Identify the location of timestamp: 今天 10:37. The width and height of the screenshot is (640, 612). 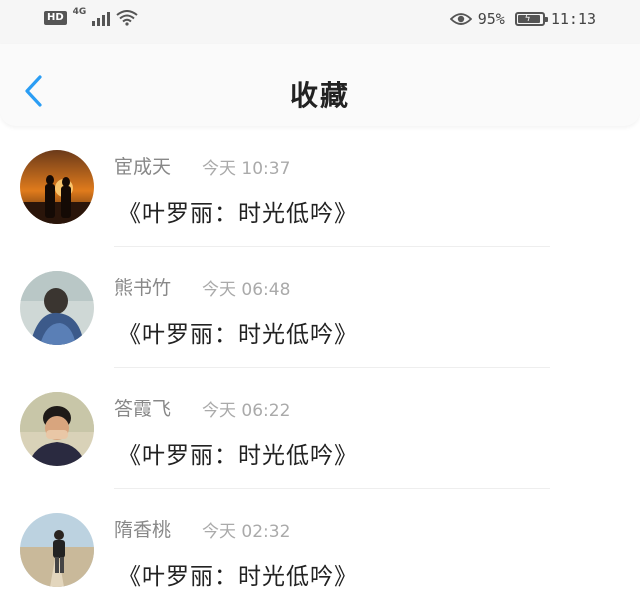
(246, 169).